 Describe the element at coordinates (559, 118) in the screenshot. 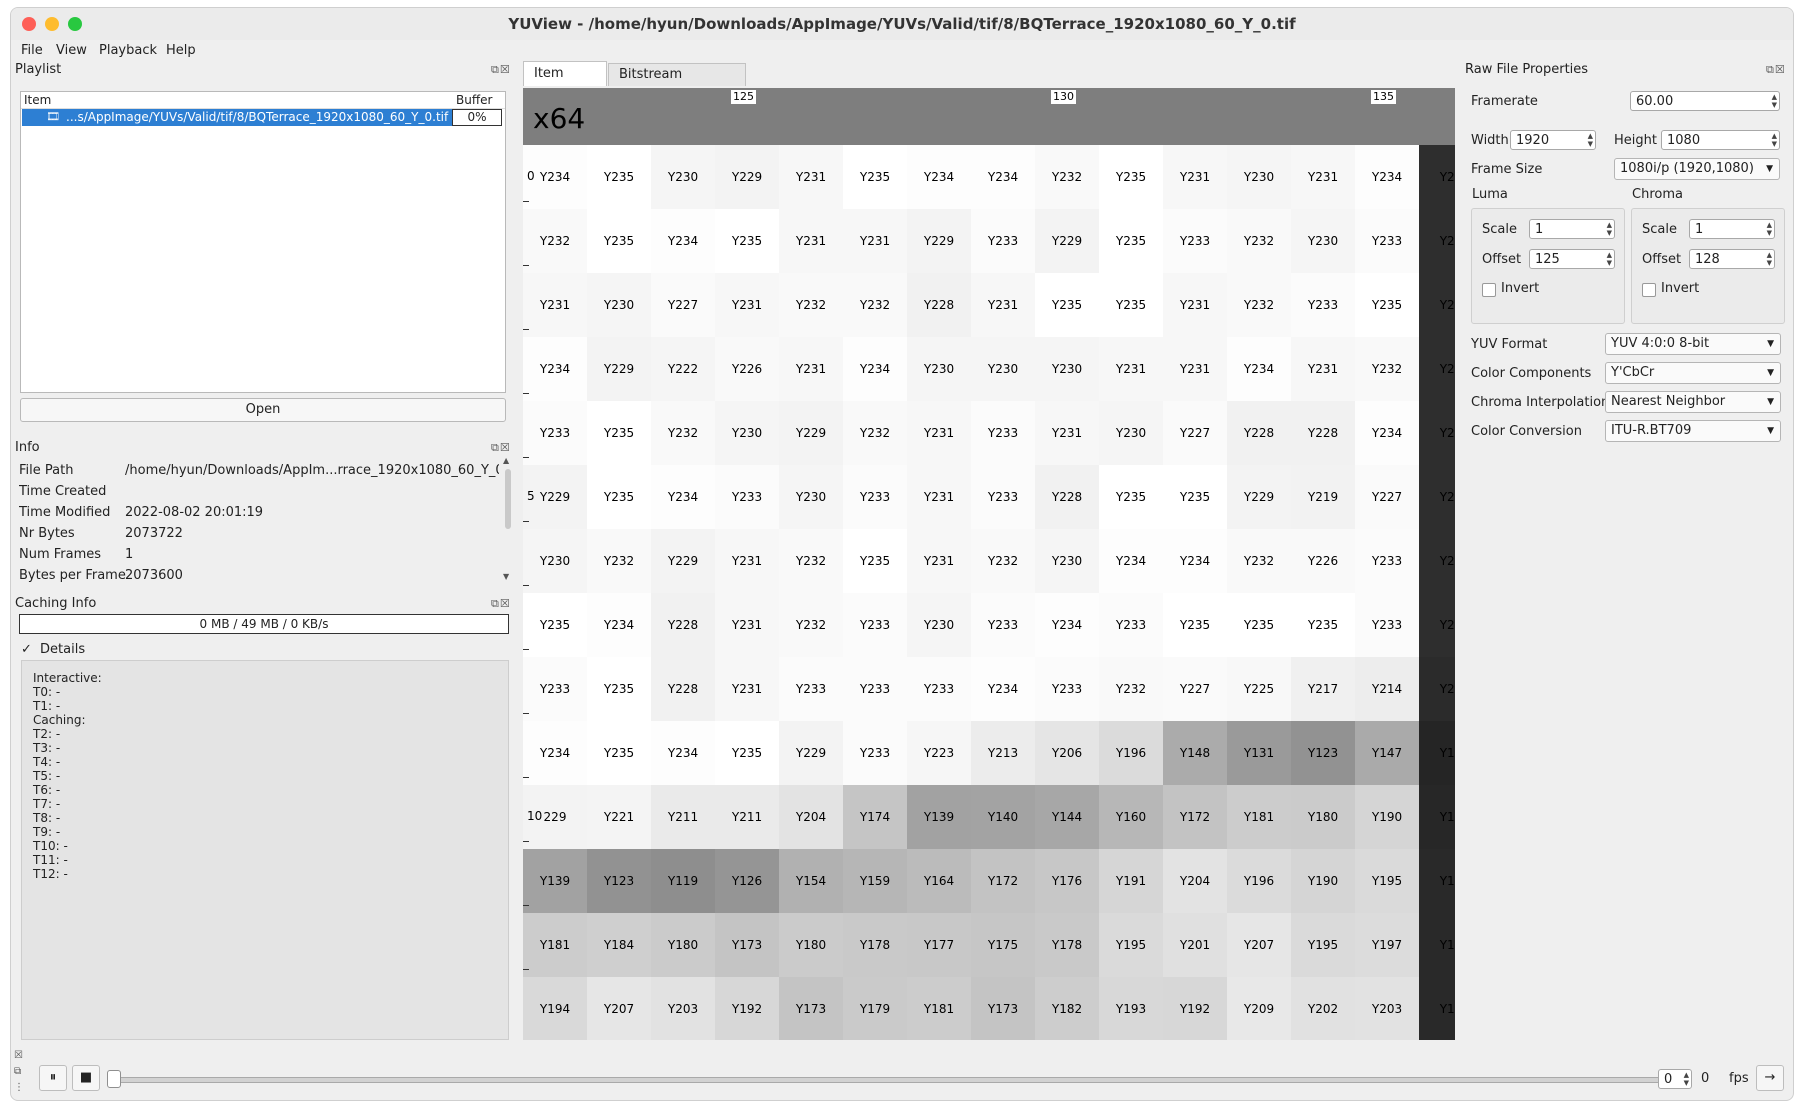

I see `zoom-level-label: x64` at that location.